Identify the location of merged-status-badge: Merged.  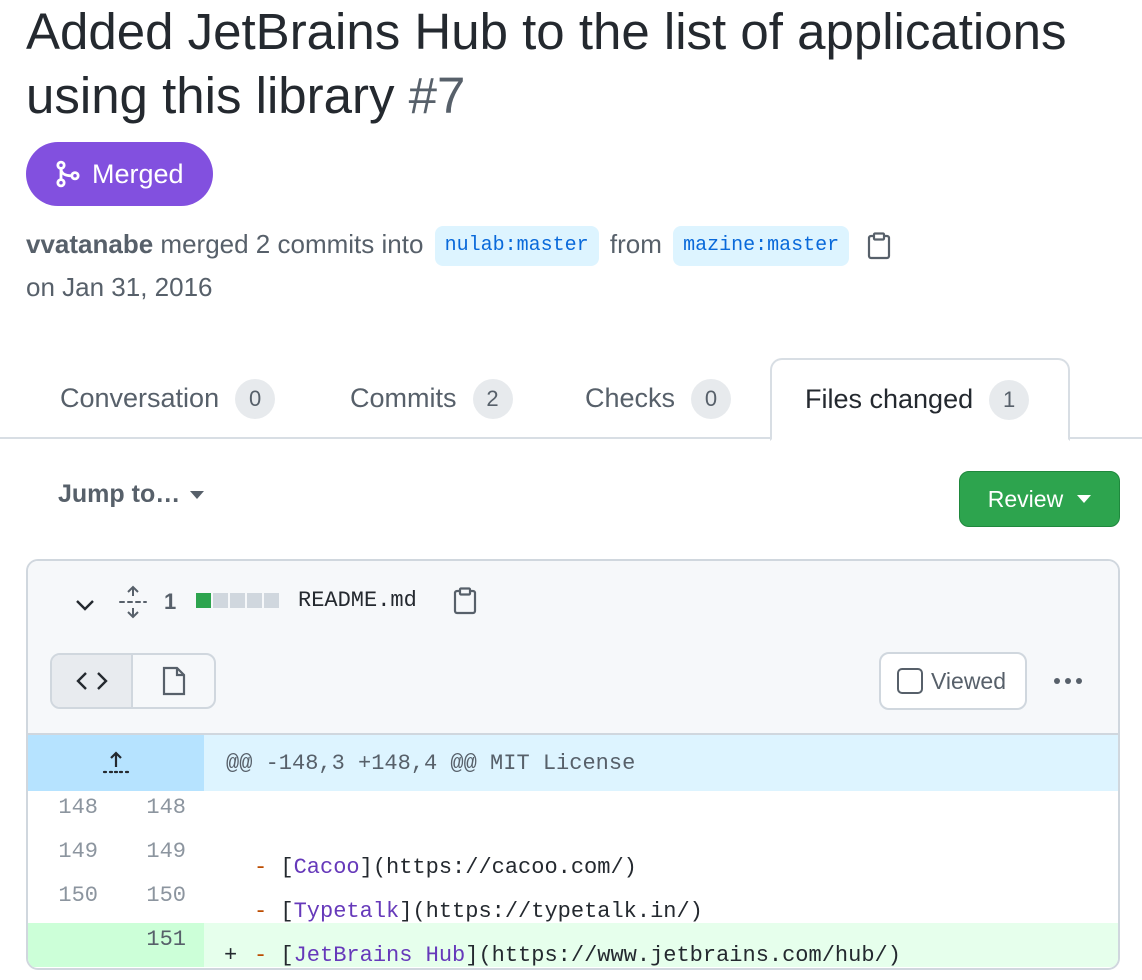
(119, 174).